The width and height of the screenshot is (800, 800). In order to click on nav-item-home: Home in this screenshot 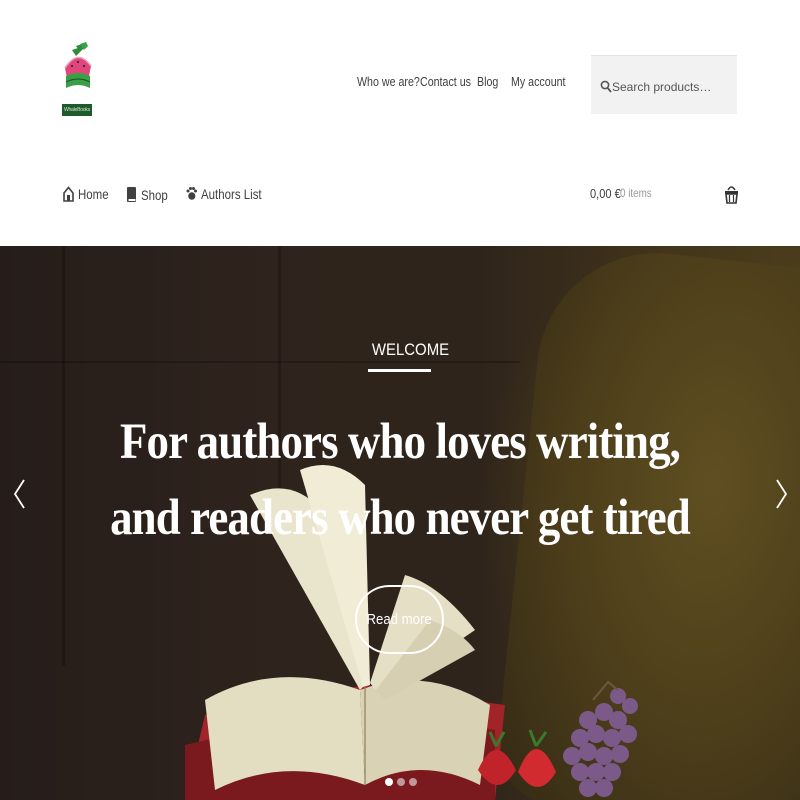, I will do `click(89, 194)`.